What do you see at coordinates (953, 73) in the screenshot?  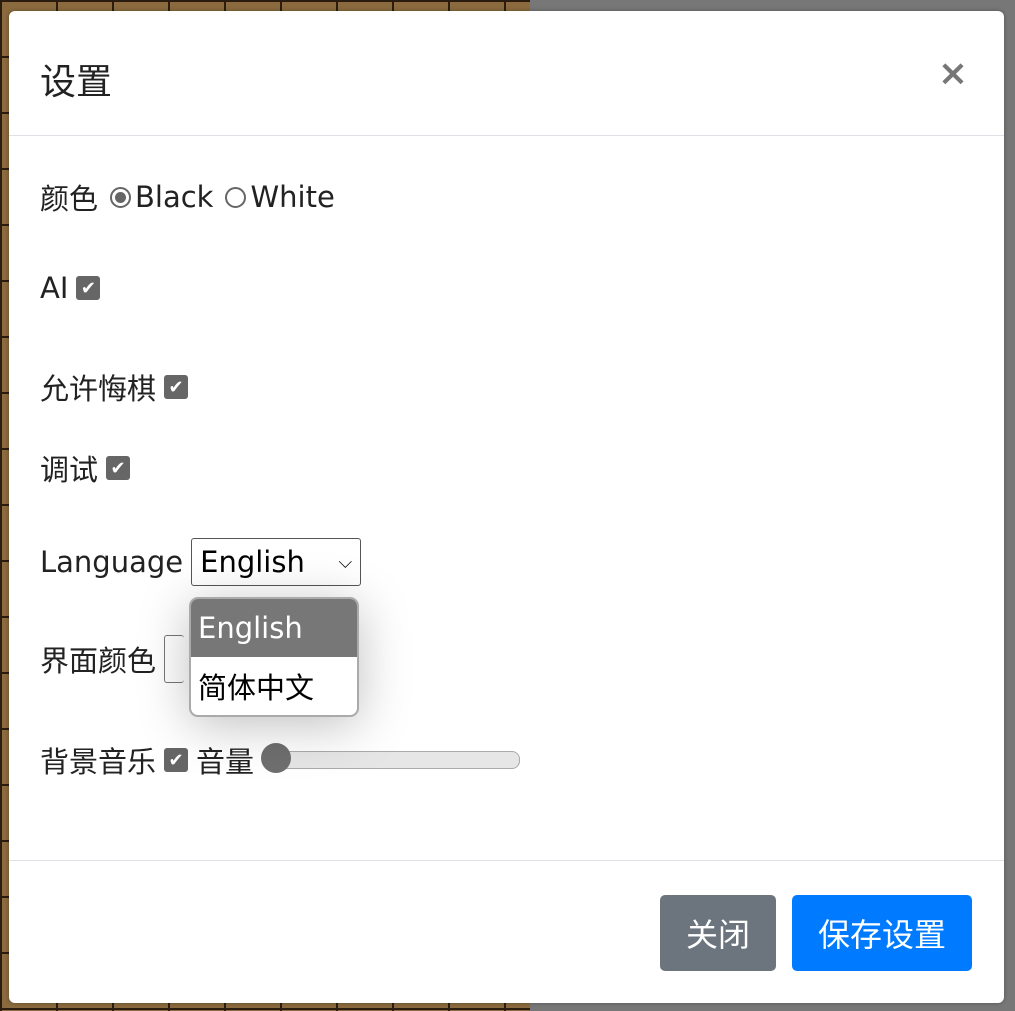 I see `close-icon: ×` at bounding box center [953, 73].